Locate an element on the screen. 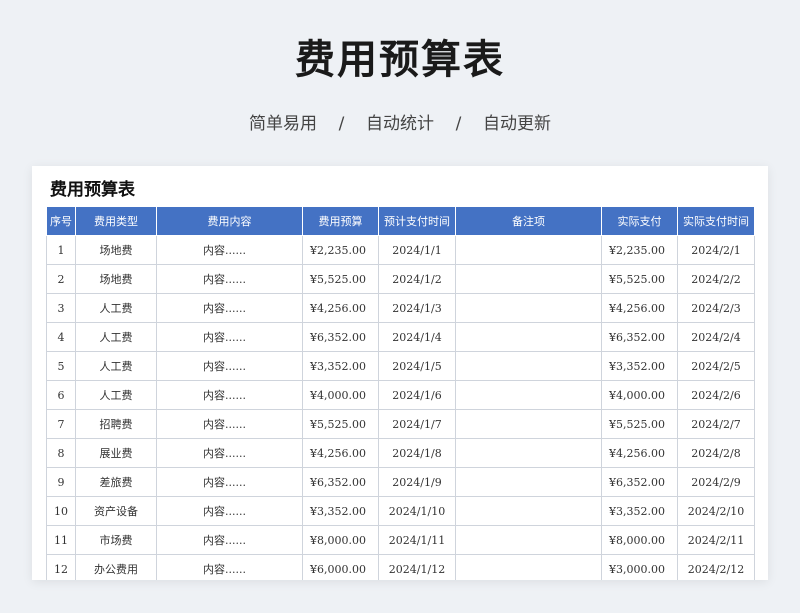 This screenshot has width=800, height=613. cell-actual-date: 2024/2/12 is located at coordinates (716, 567).